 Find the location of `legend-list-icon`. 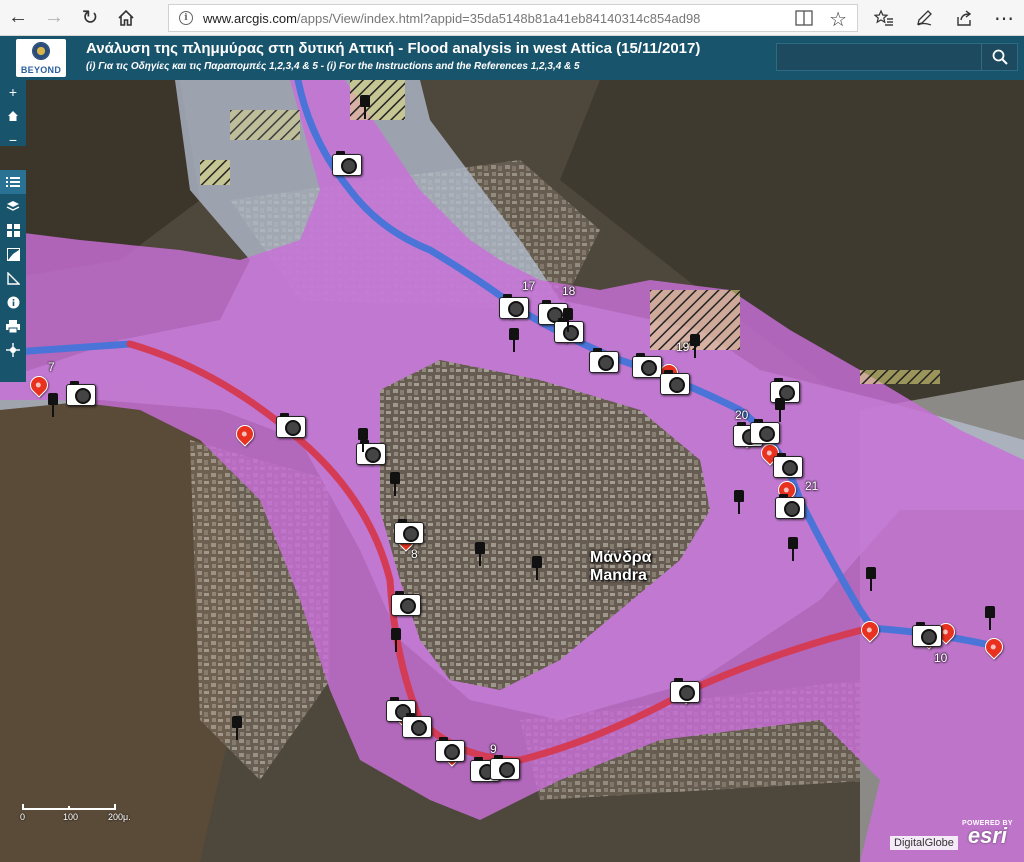

legend-list-icon is located at coordinates (13, 182).